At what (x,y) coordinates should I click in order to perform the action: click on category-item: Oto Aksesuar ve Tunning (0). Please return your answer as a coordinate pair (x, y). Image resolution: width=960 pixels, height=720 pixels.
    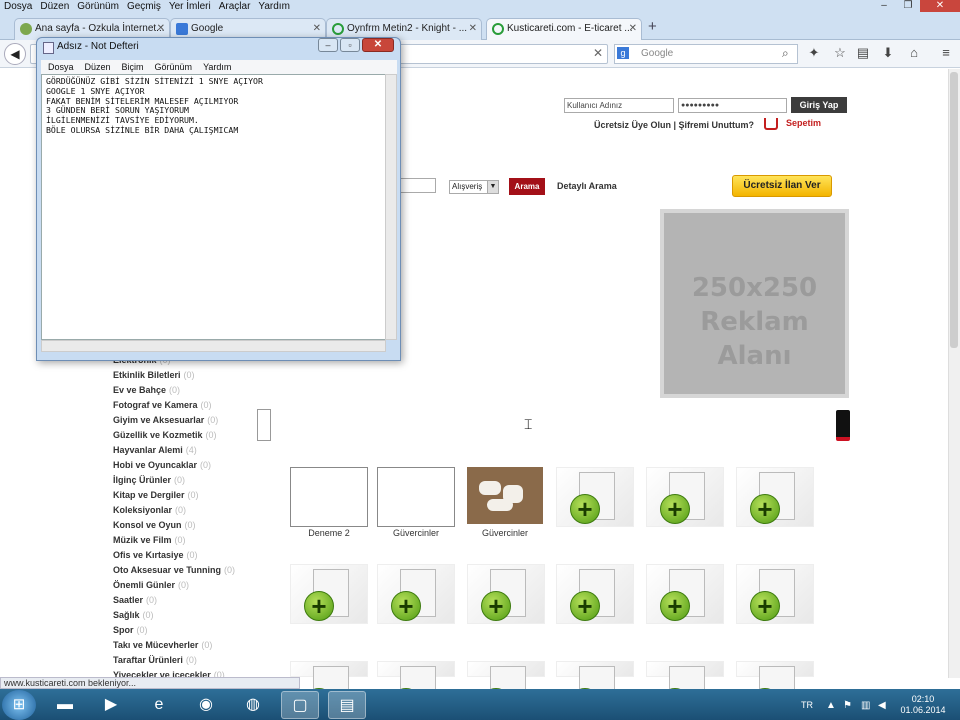
    Looking at the image, I should click on (174, 570).